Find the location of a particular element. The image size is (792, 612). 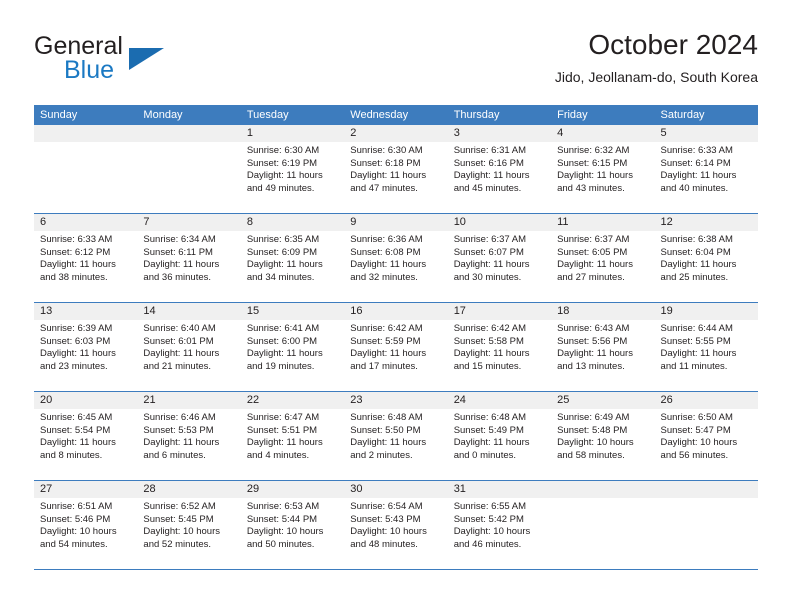

sunrise-text: Sunrise: 6:37 AM is located at coordinates (490, 239).